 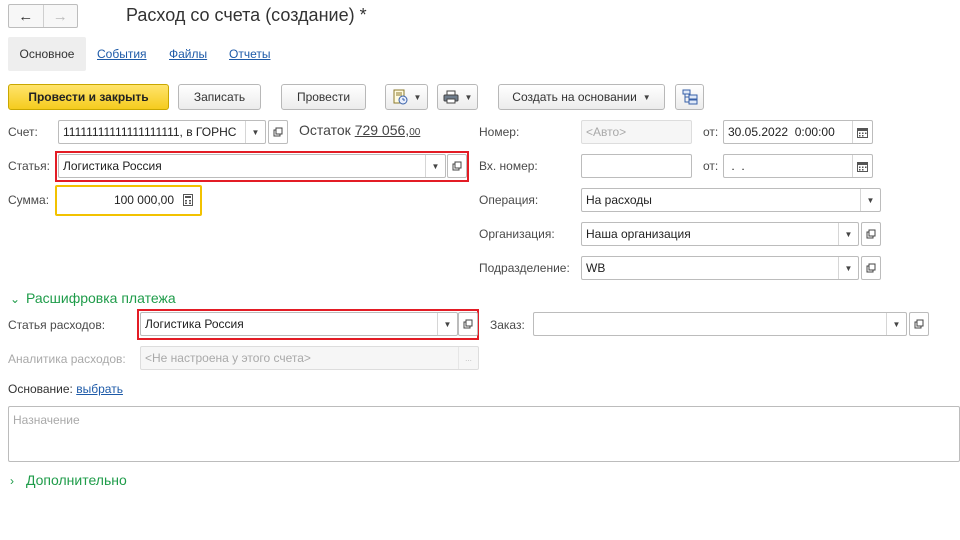 What do you see at coordinates (574, 97) in the screenshot?
I see `create-based-on-label: Создать на основании` at bounding box center [574, 97].